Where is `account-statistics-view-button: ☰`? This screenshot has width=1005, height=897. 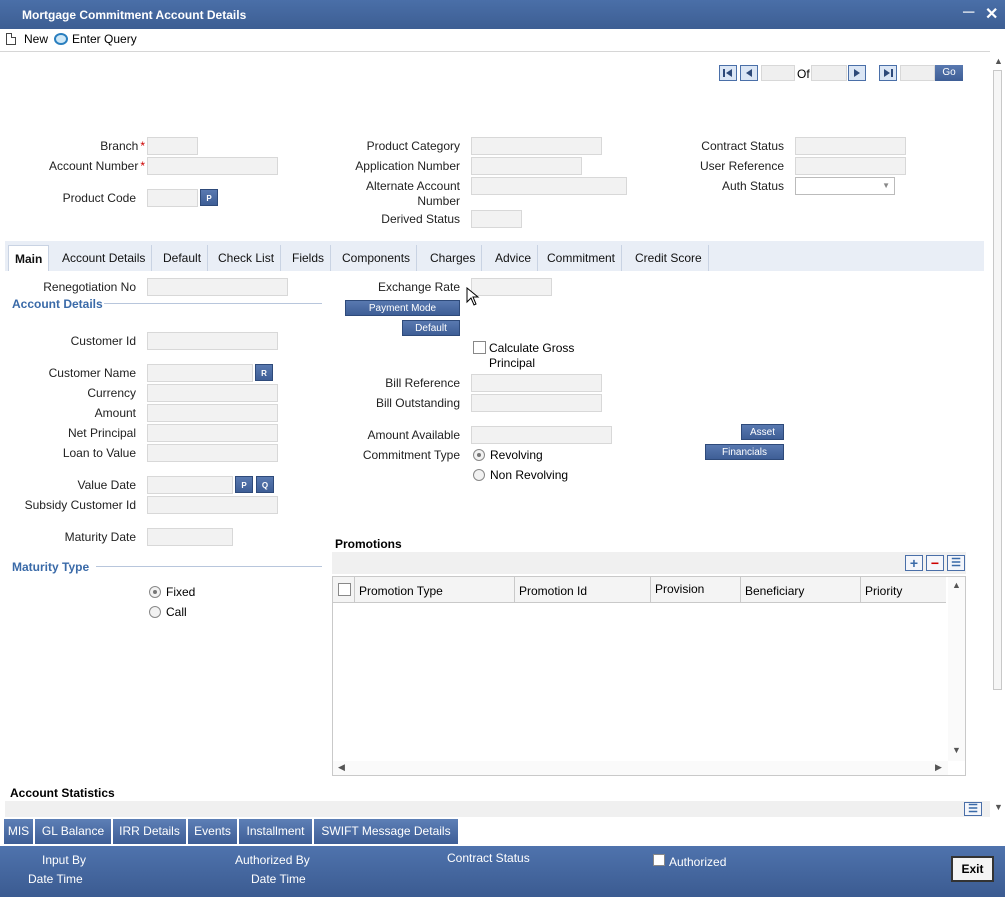
account-statistics-view-button: ☰ is located at coordinates (973, 809).